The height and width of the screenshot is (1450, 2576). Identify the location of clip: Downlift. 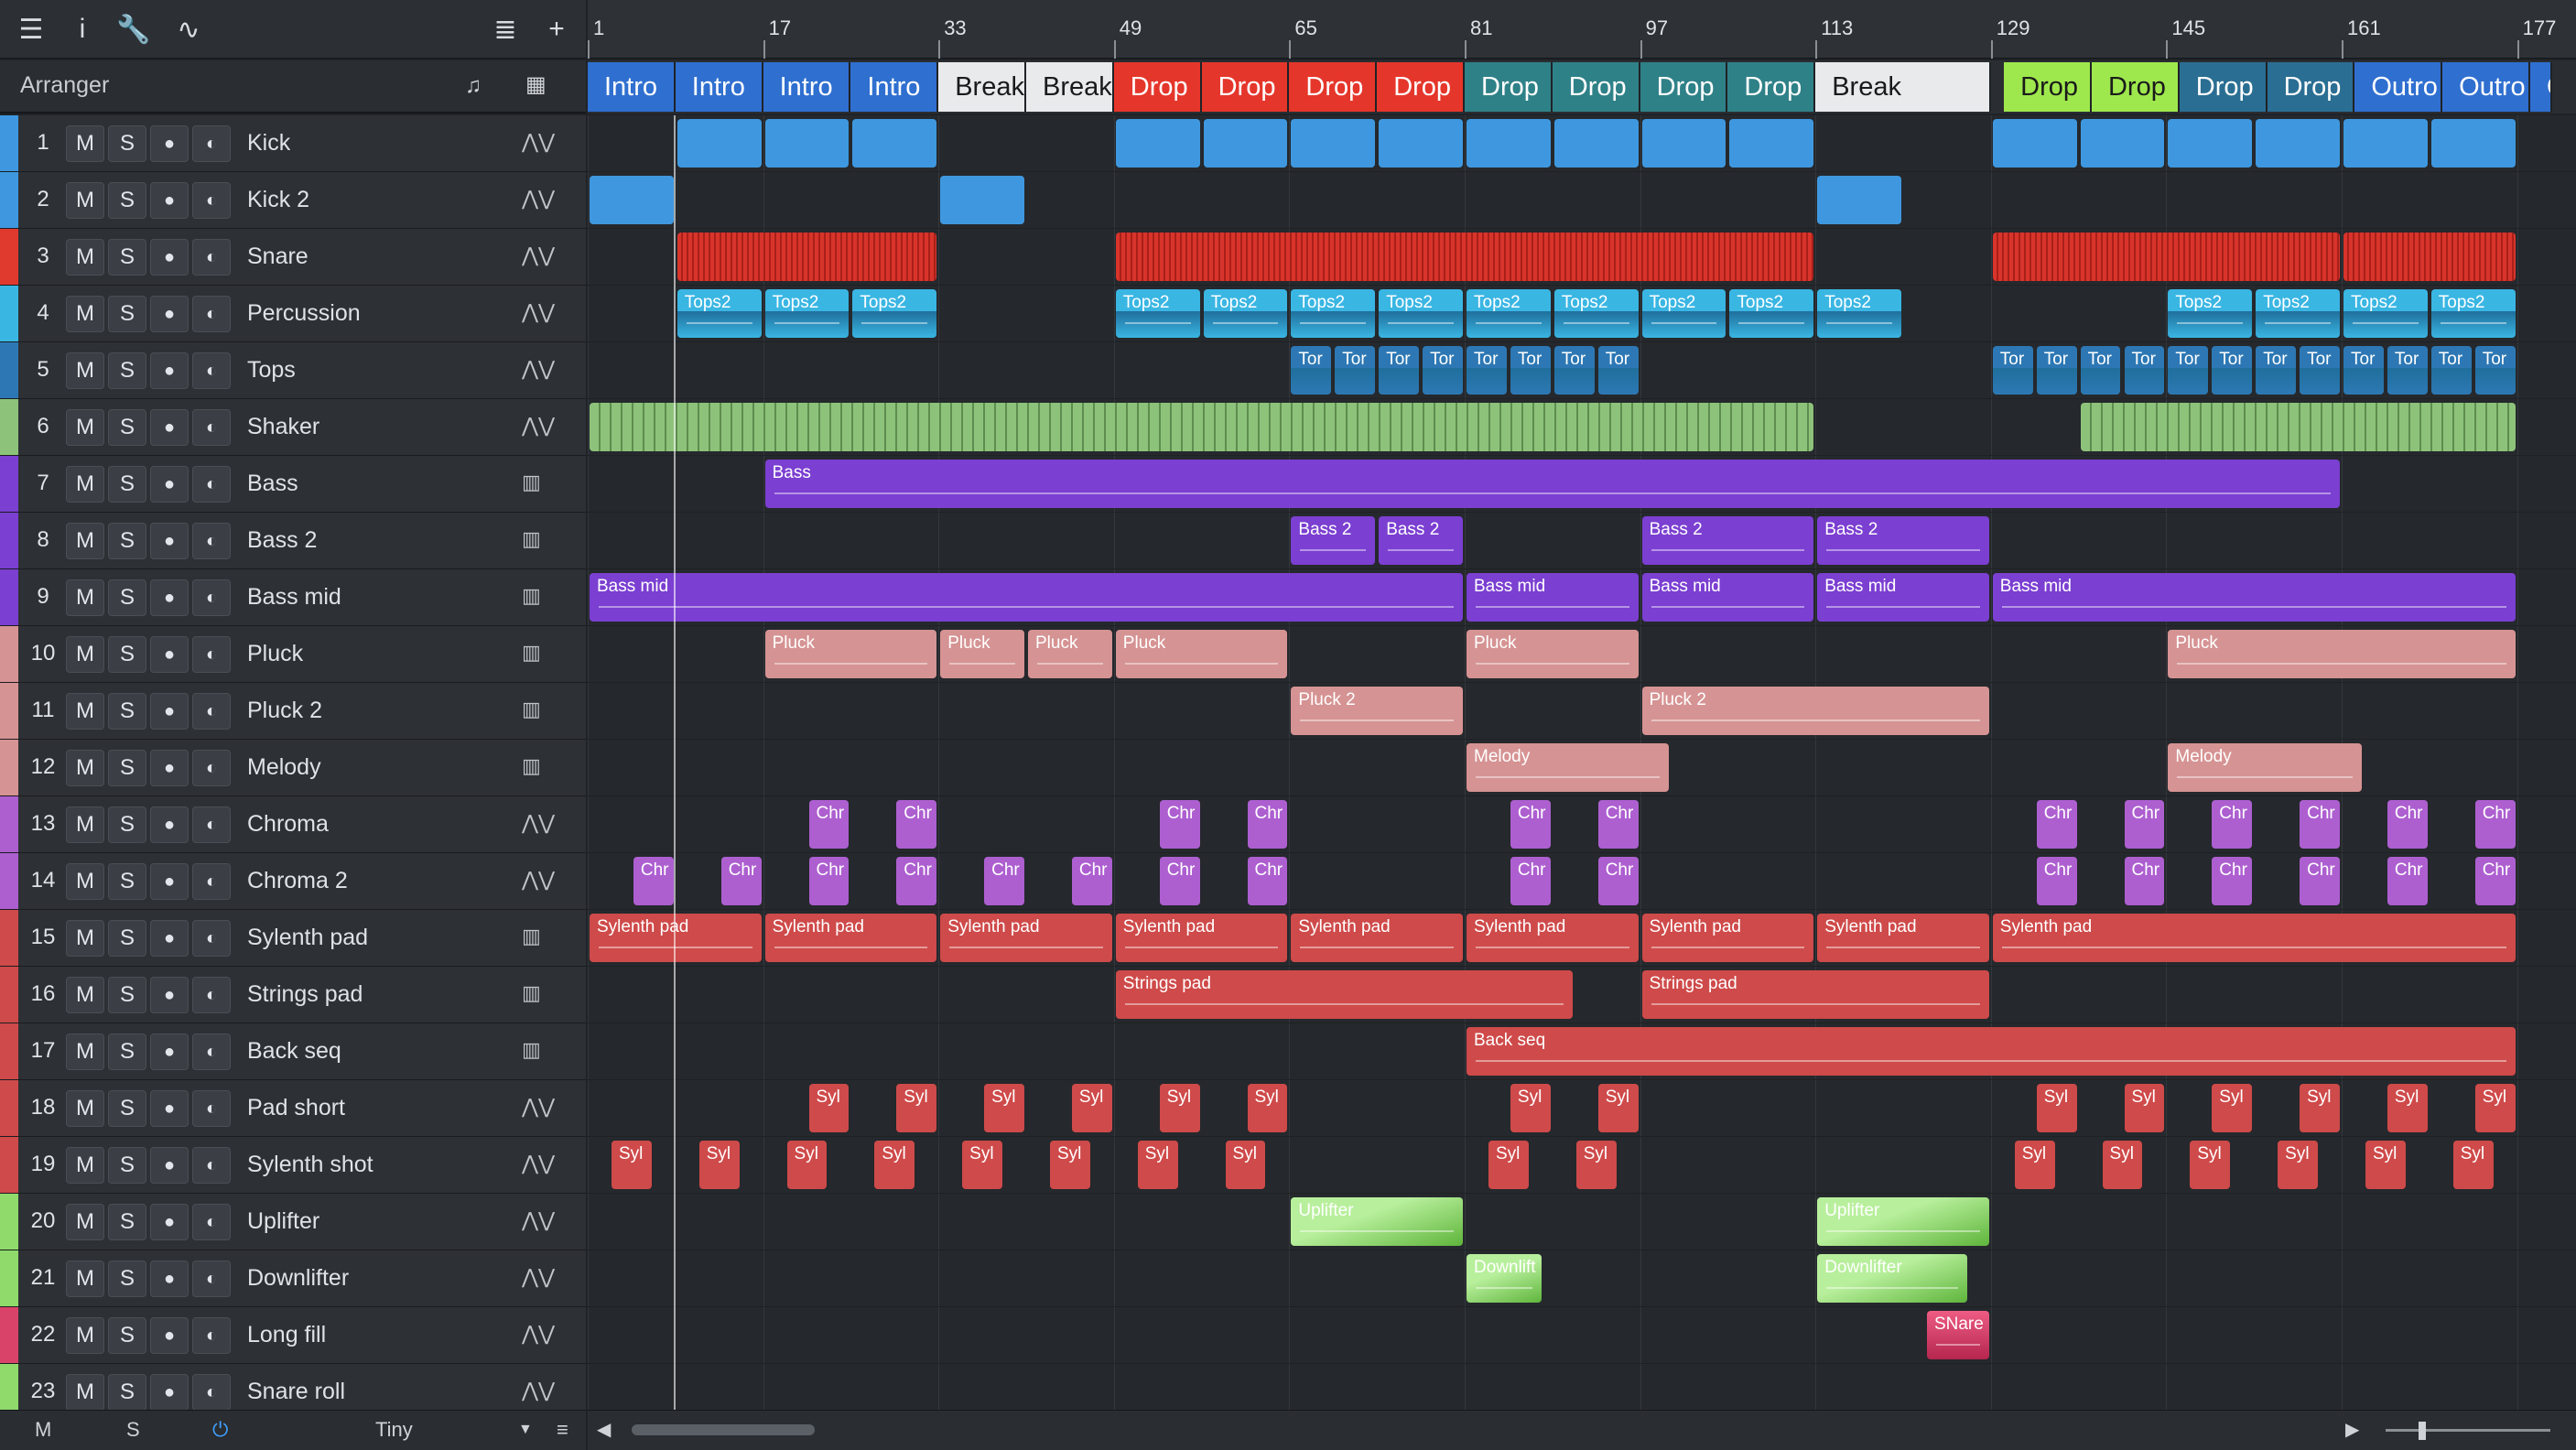
(1505, 1278).